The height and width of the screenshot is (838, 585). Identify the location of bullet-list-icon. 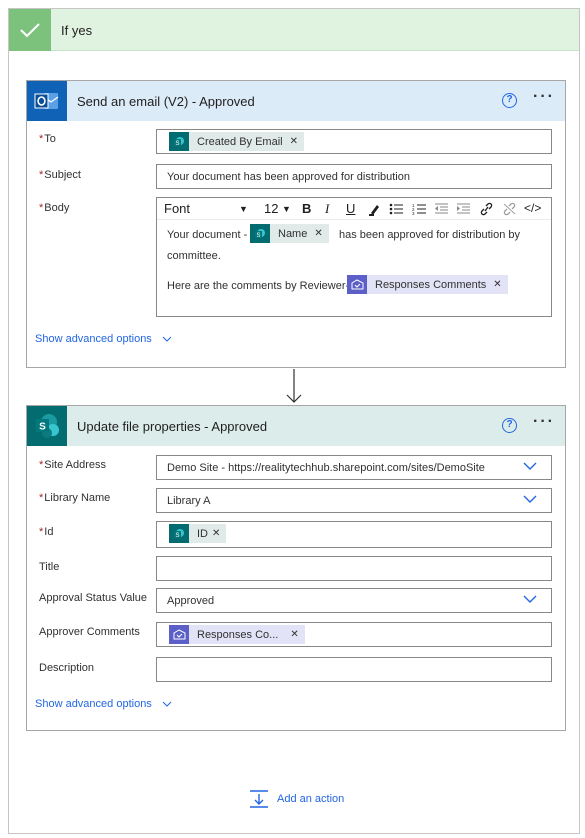
(396, 210).